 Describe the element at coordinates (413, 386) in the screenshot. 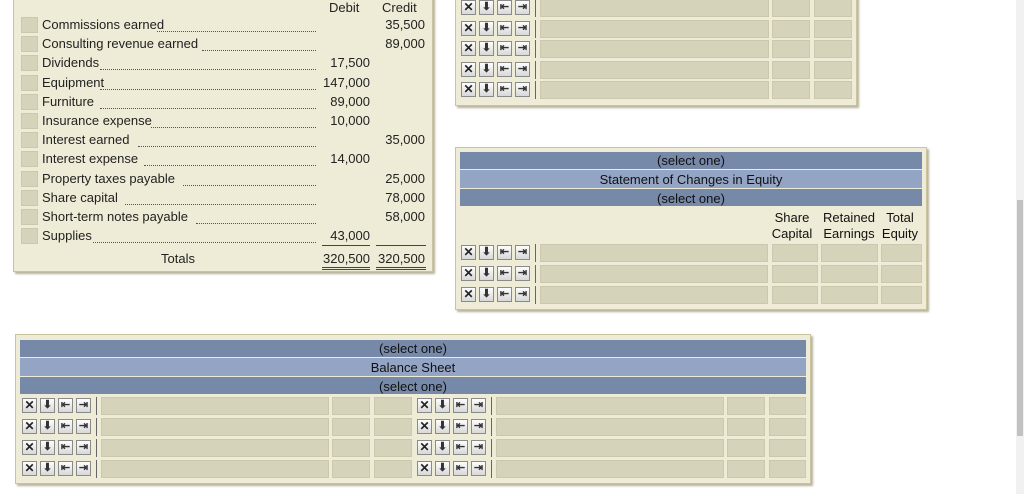

I see `bs-select-bottom: (select one)` at that location.